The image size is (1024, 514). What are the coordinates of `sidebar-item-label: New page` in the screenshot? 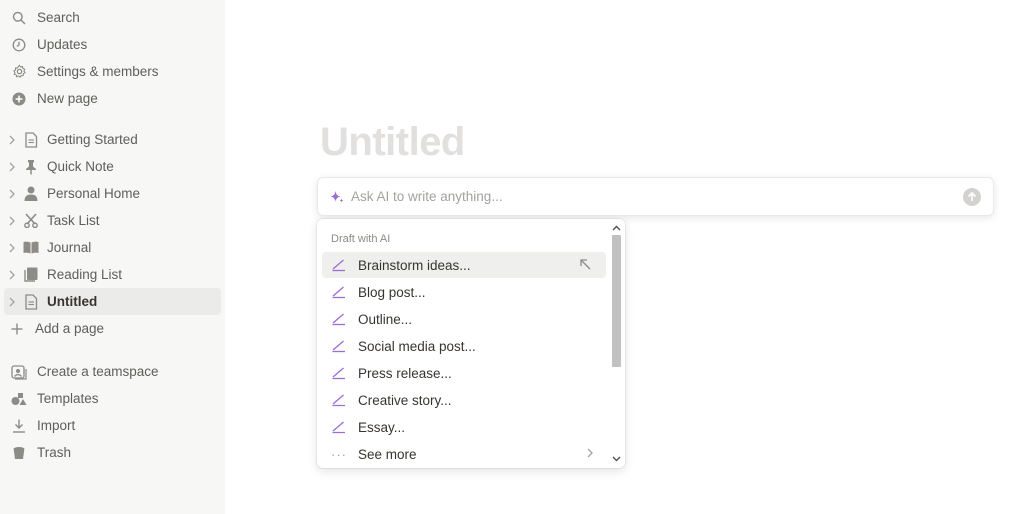 It's located at (67, 98).